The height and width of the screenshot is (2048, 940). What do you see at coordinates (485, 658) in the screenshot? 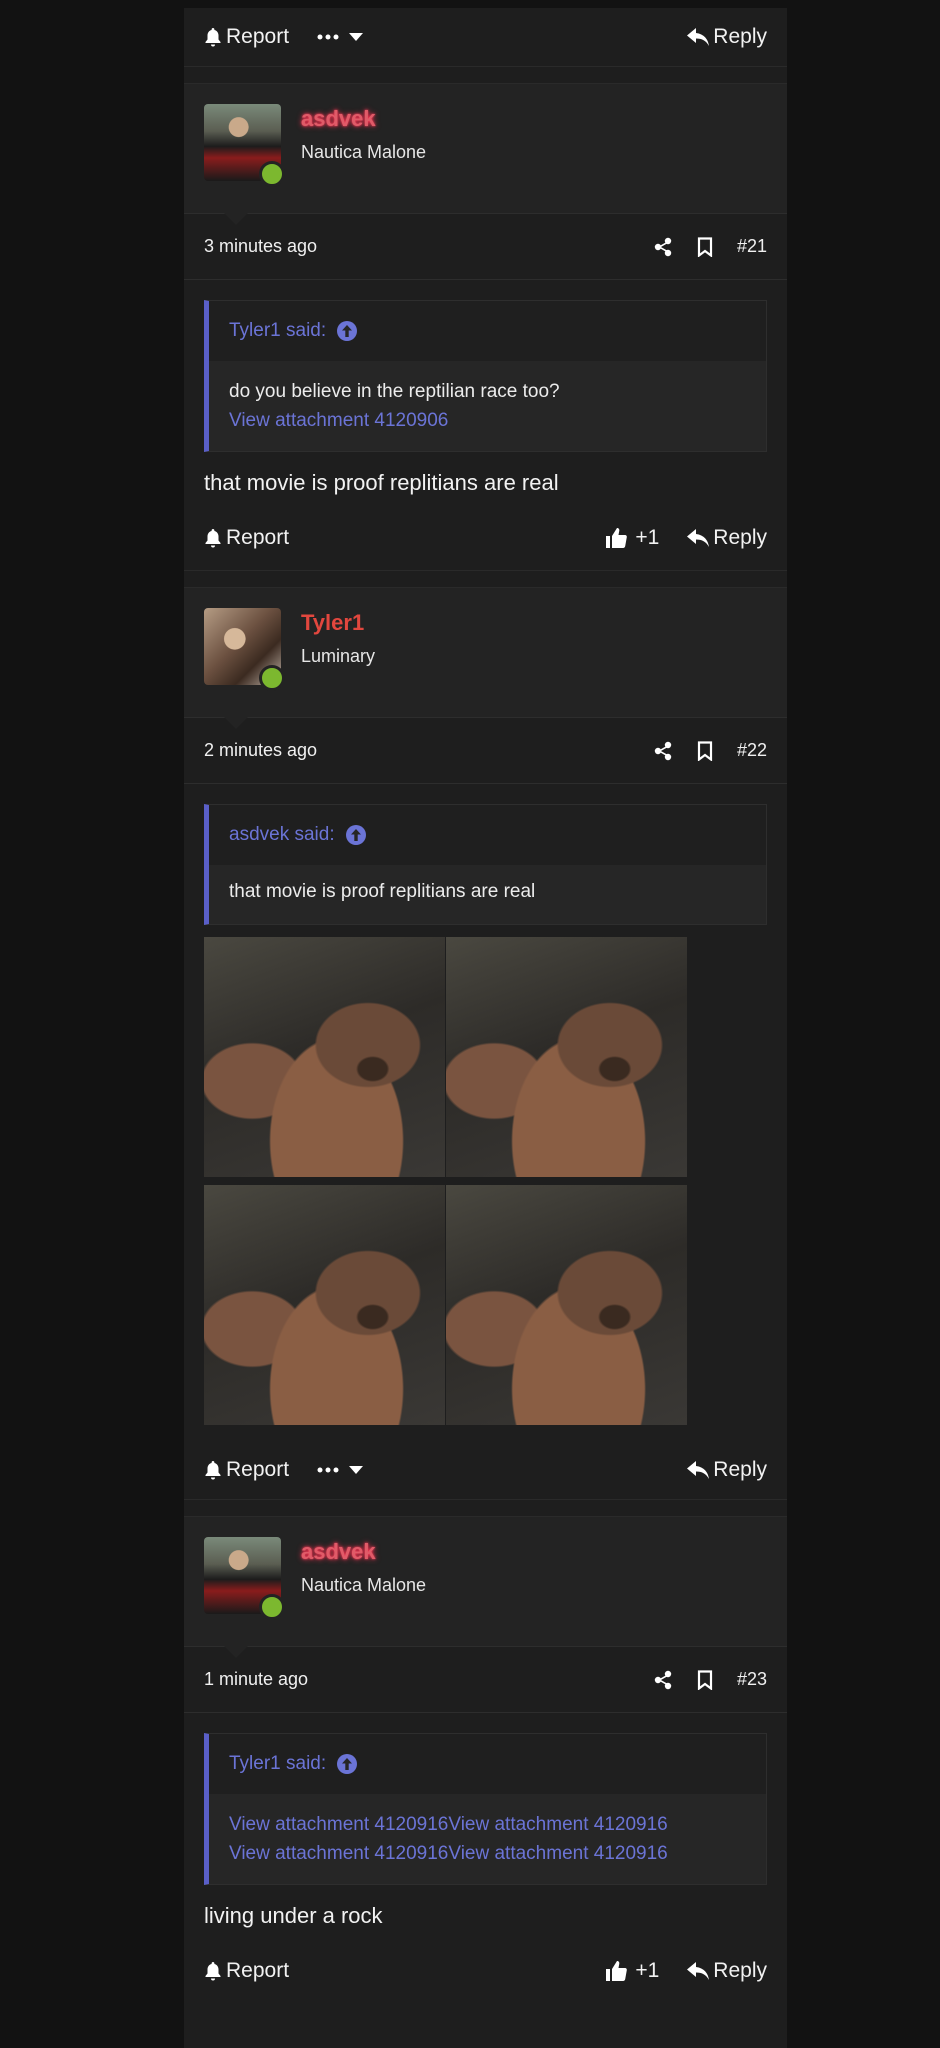
I see `user-block: Tyler1 Luminary` at bounding box center [485, 658].